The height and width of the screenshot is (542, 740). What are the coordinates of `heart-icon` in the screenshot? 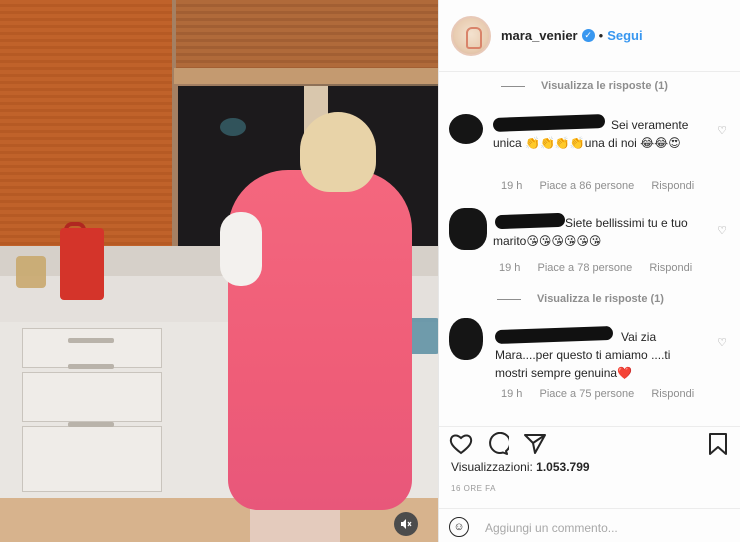 It's located at (461, 444).